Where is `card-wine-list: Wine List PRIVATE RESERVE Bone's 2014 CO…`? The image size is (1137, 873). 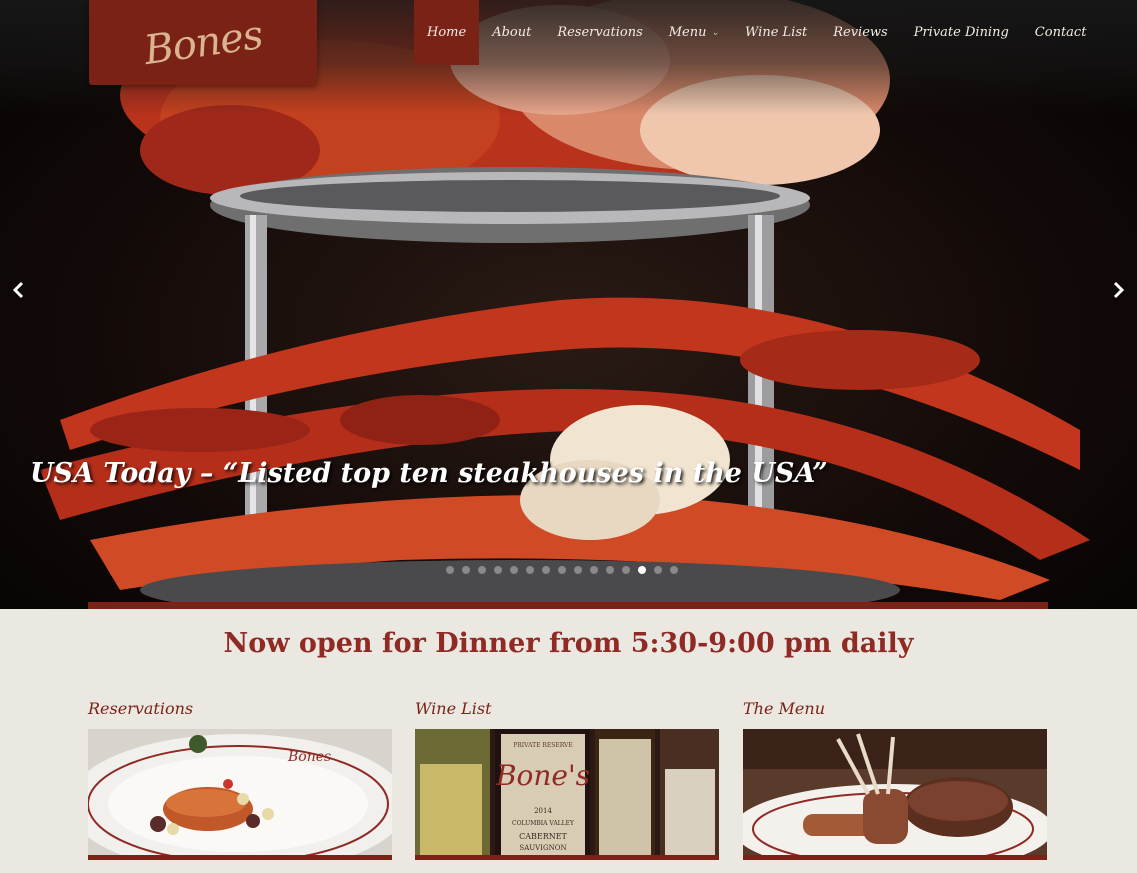
card-wine-list: Wine List PRIVATE RESERVE Bone's 2014 CO… is located at coordinates (567, 778).